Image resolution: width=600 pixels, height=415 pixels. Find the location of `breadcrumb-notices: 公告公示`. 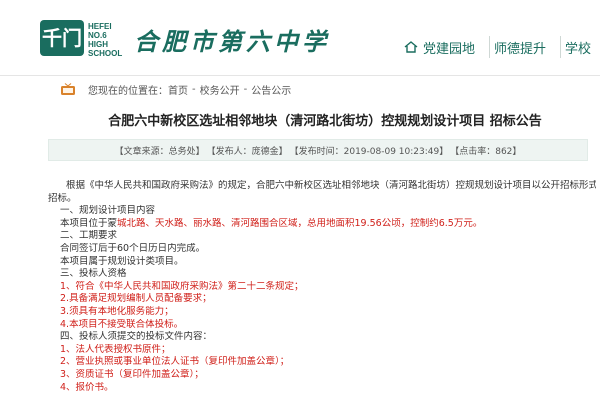

breadcrumb-notices: 公告公示 is located at coordinates (271, 89).